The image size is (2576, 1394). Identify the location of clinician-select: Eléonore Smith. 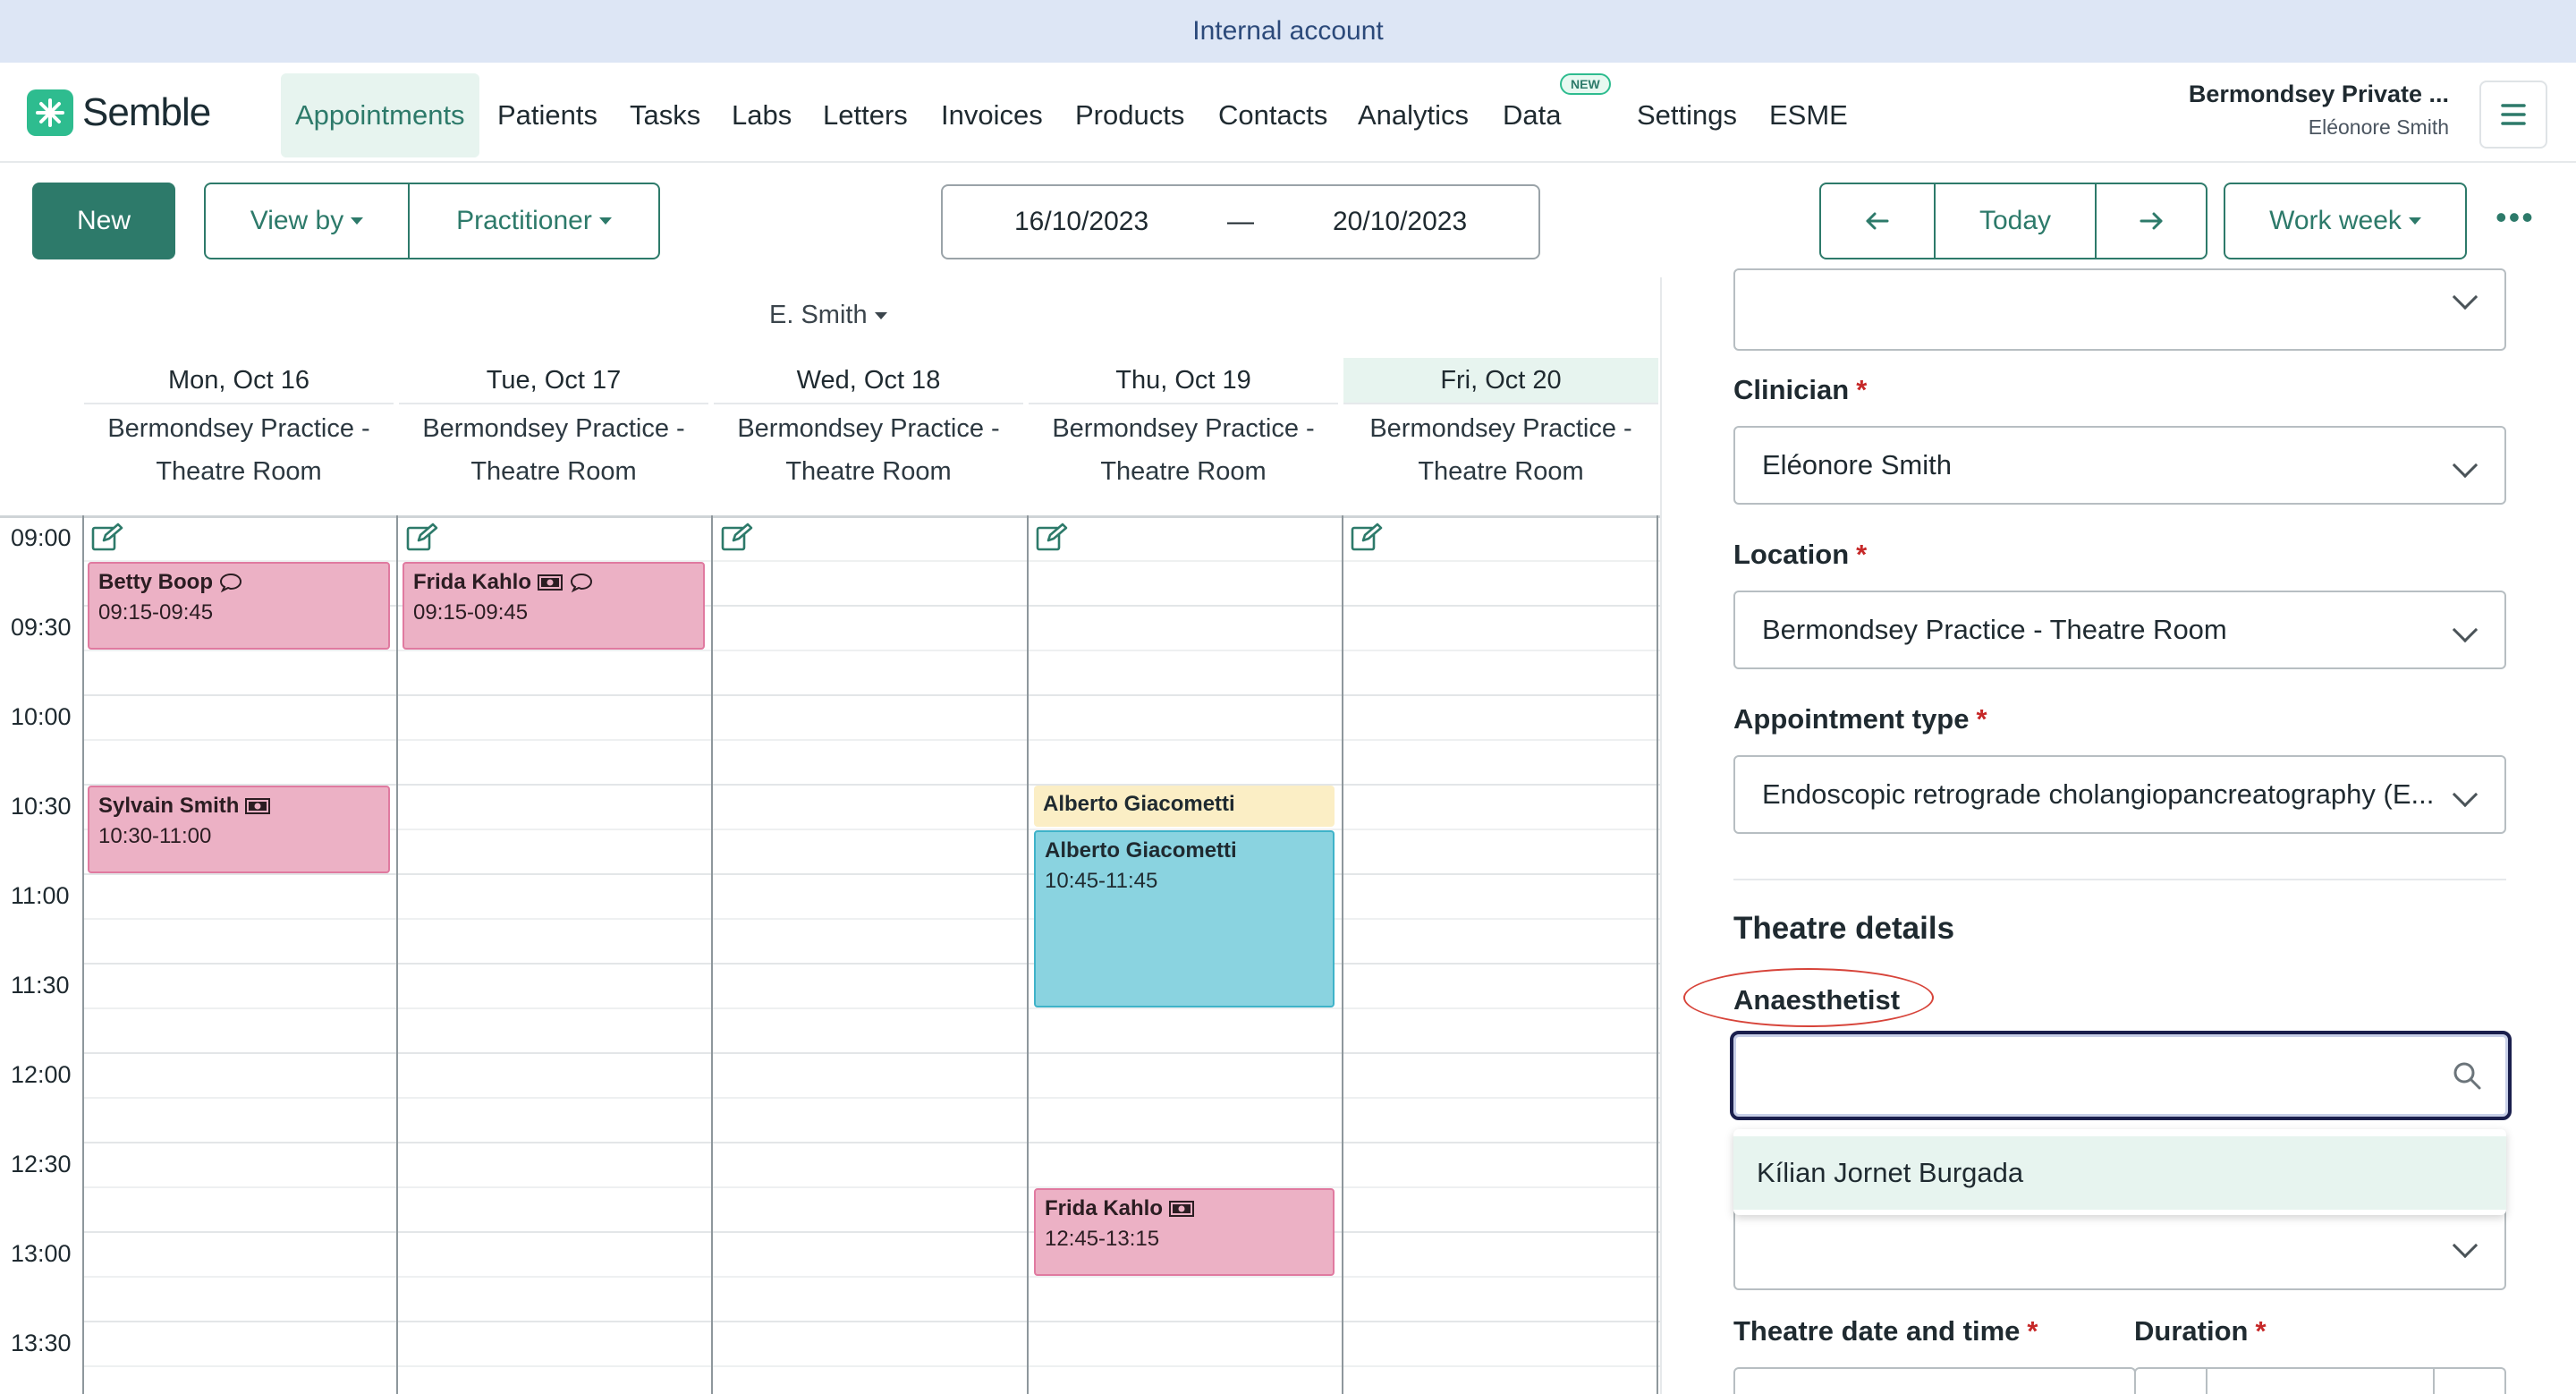
(2119, 465).